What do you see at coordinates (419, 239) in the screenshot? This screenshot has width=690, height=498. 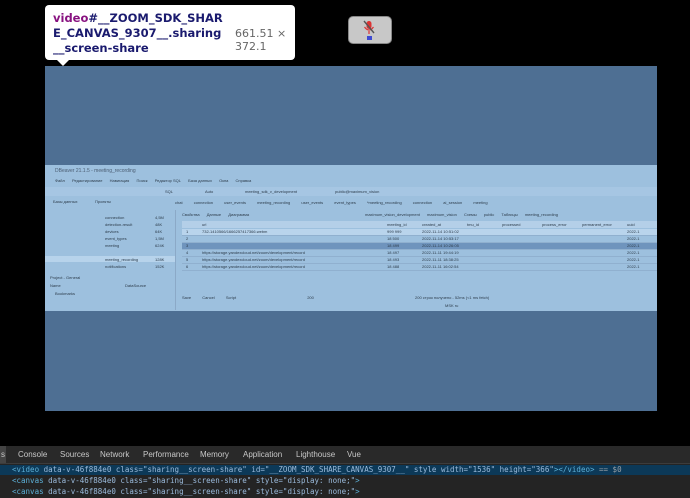 I see `table-row: 2 18 500 2022-11-14 10:53:17 2022-1` at bounding box center [419, 239].